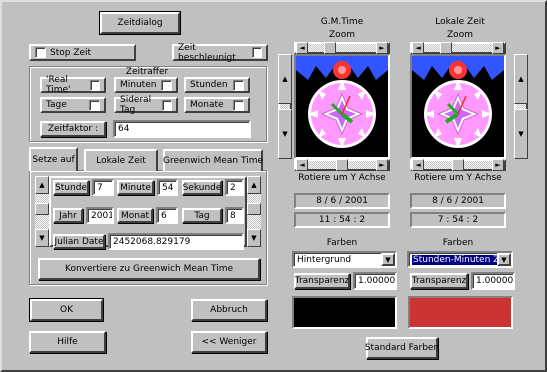 This screenshot has height=372, width=547. I want to click on left-color-swatch, so click(344, 312).